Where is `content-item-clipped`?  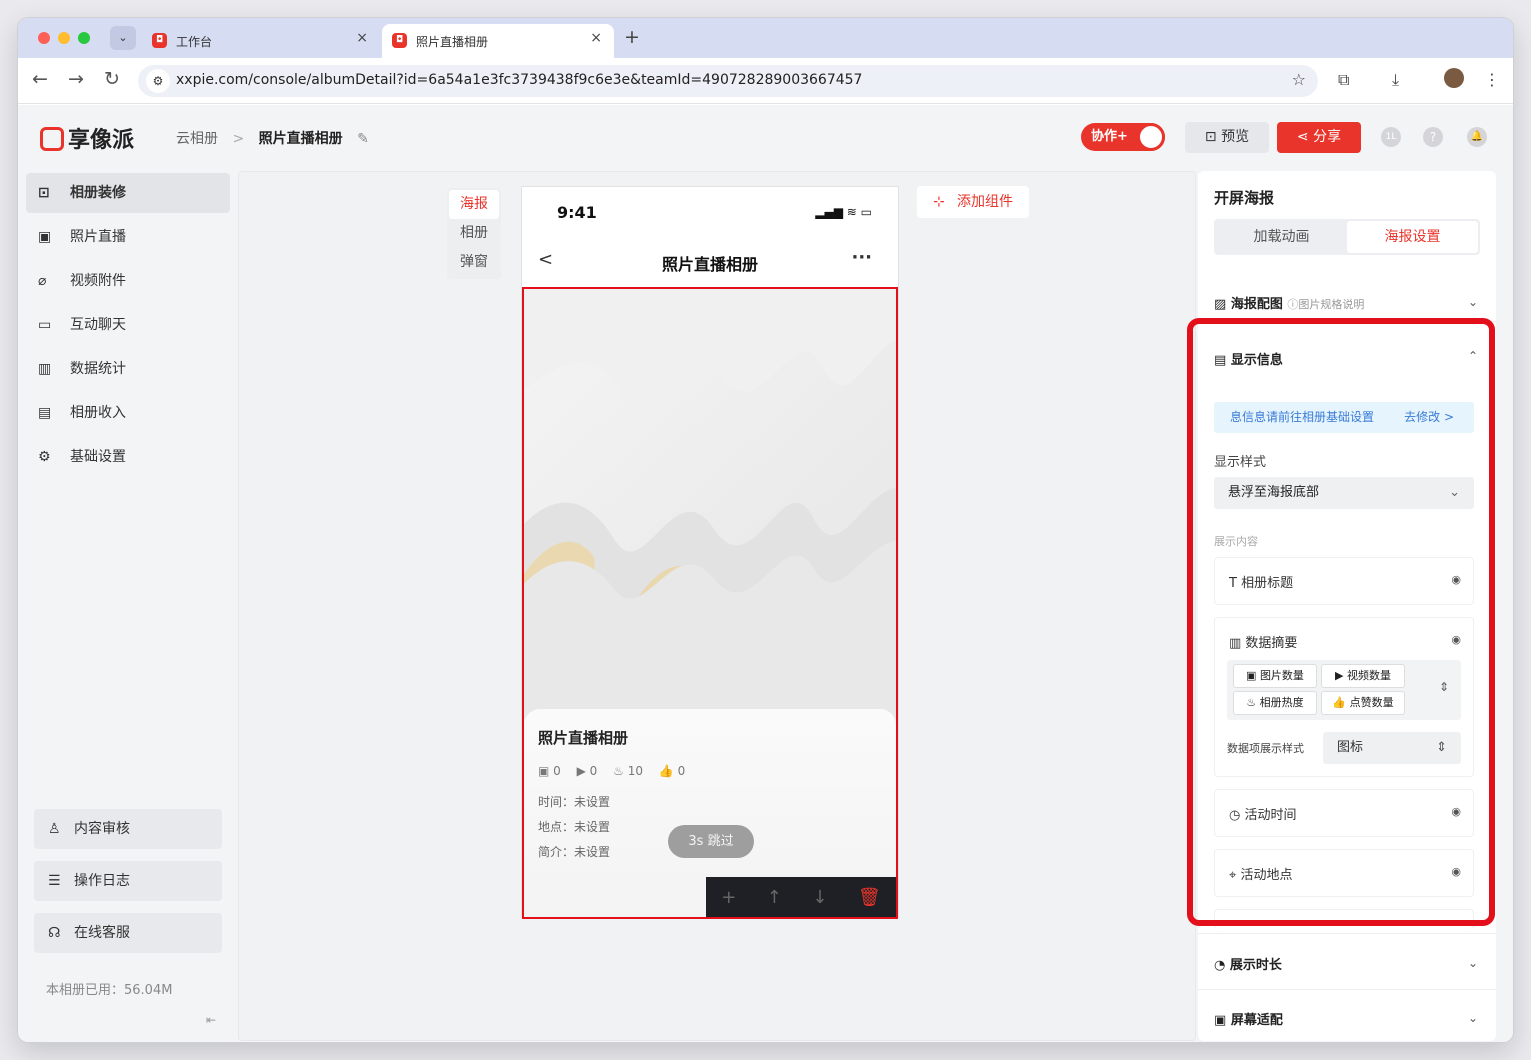
content-item-clipped is located at coordinates (1344, 919).